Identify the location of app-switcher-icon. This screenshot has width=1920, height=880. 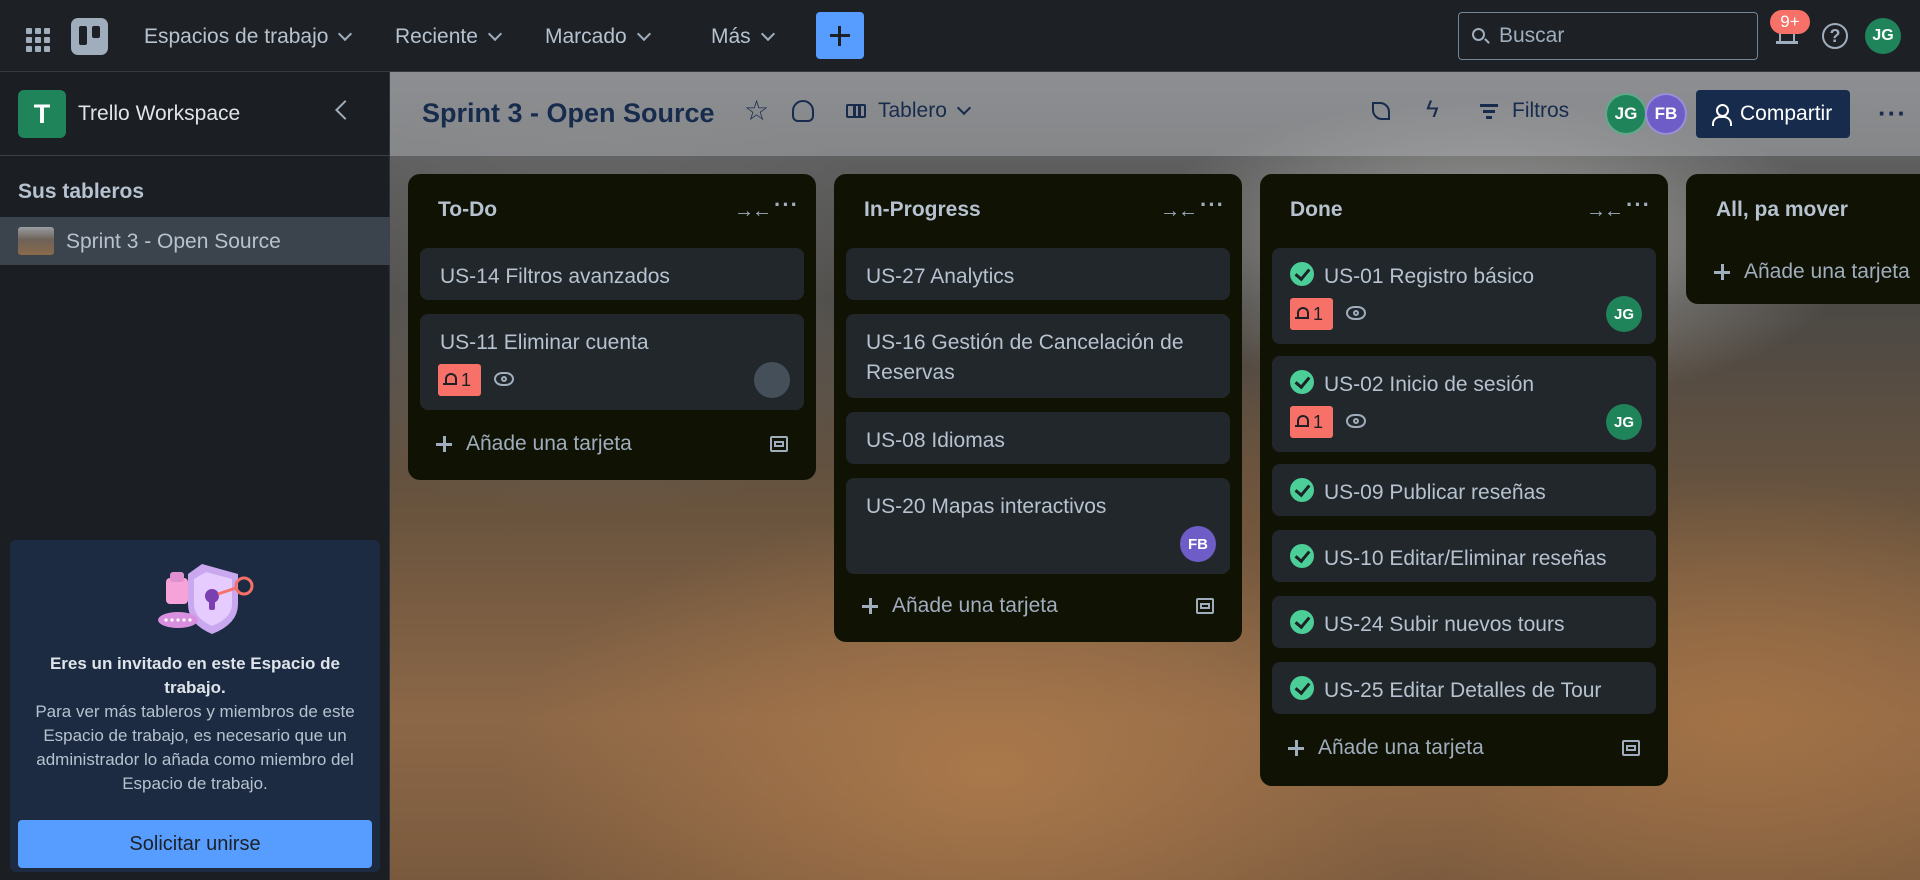
(36, 38).